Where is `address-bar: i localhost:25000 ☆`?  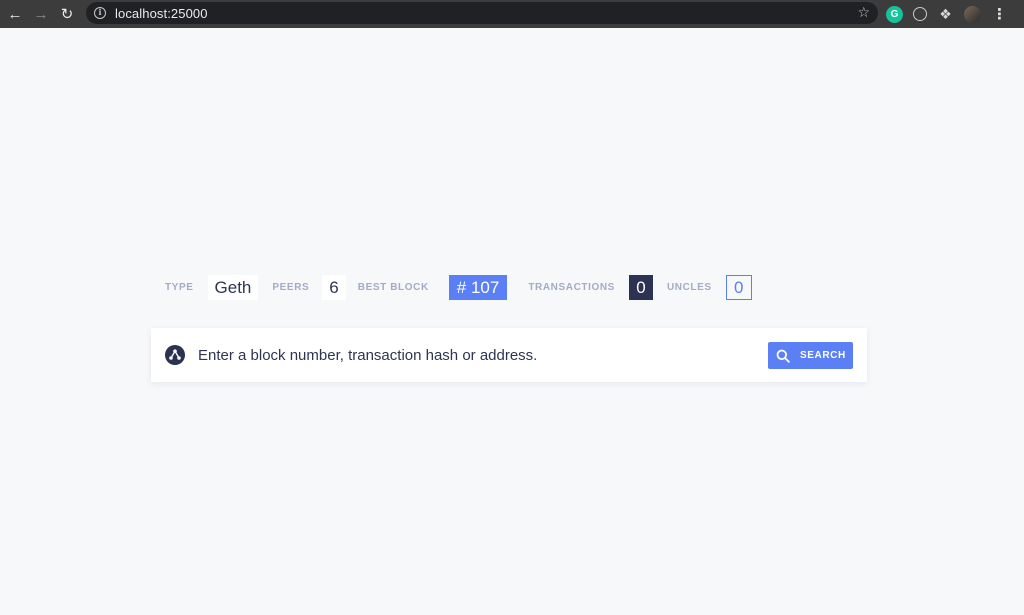 address-bar: i localhost:25000 ☆ is located at coordinates (482, 13).